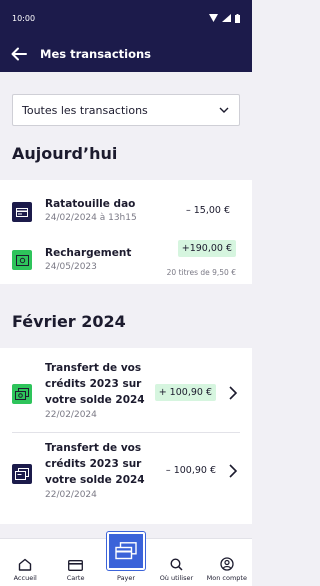  I want to click on transaction-amount-credit: +190,00 €, so click(206, 248).